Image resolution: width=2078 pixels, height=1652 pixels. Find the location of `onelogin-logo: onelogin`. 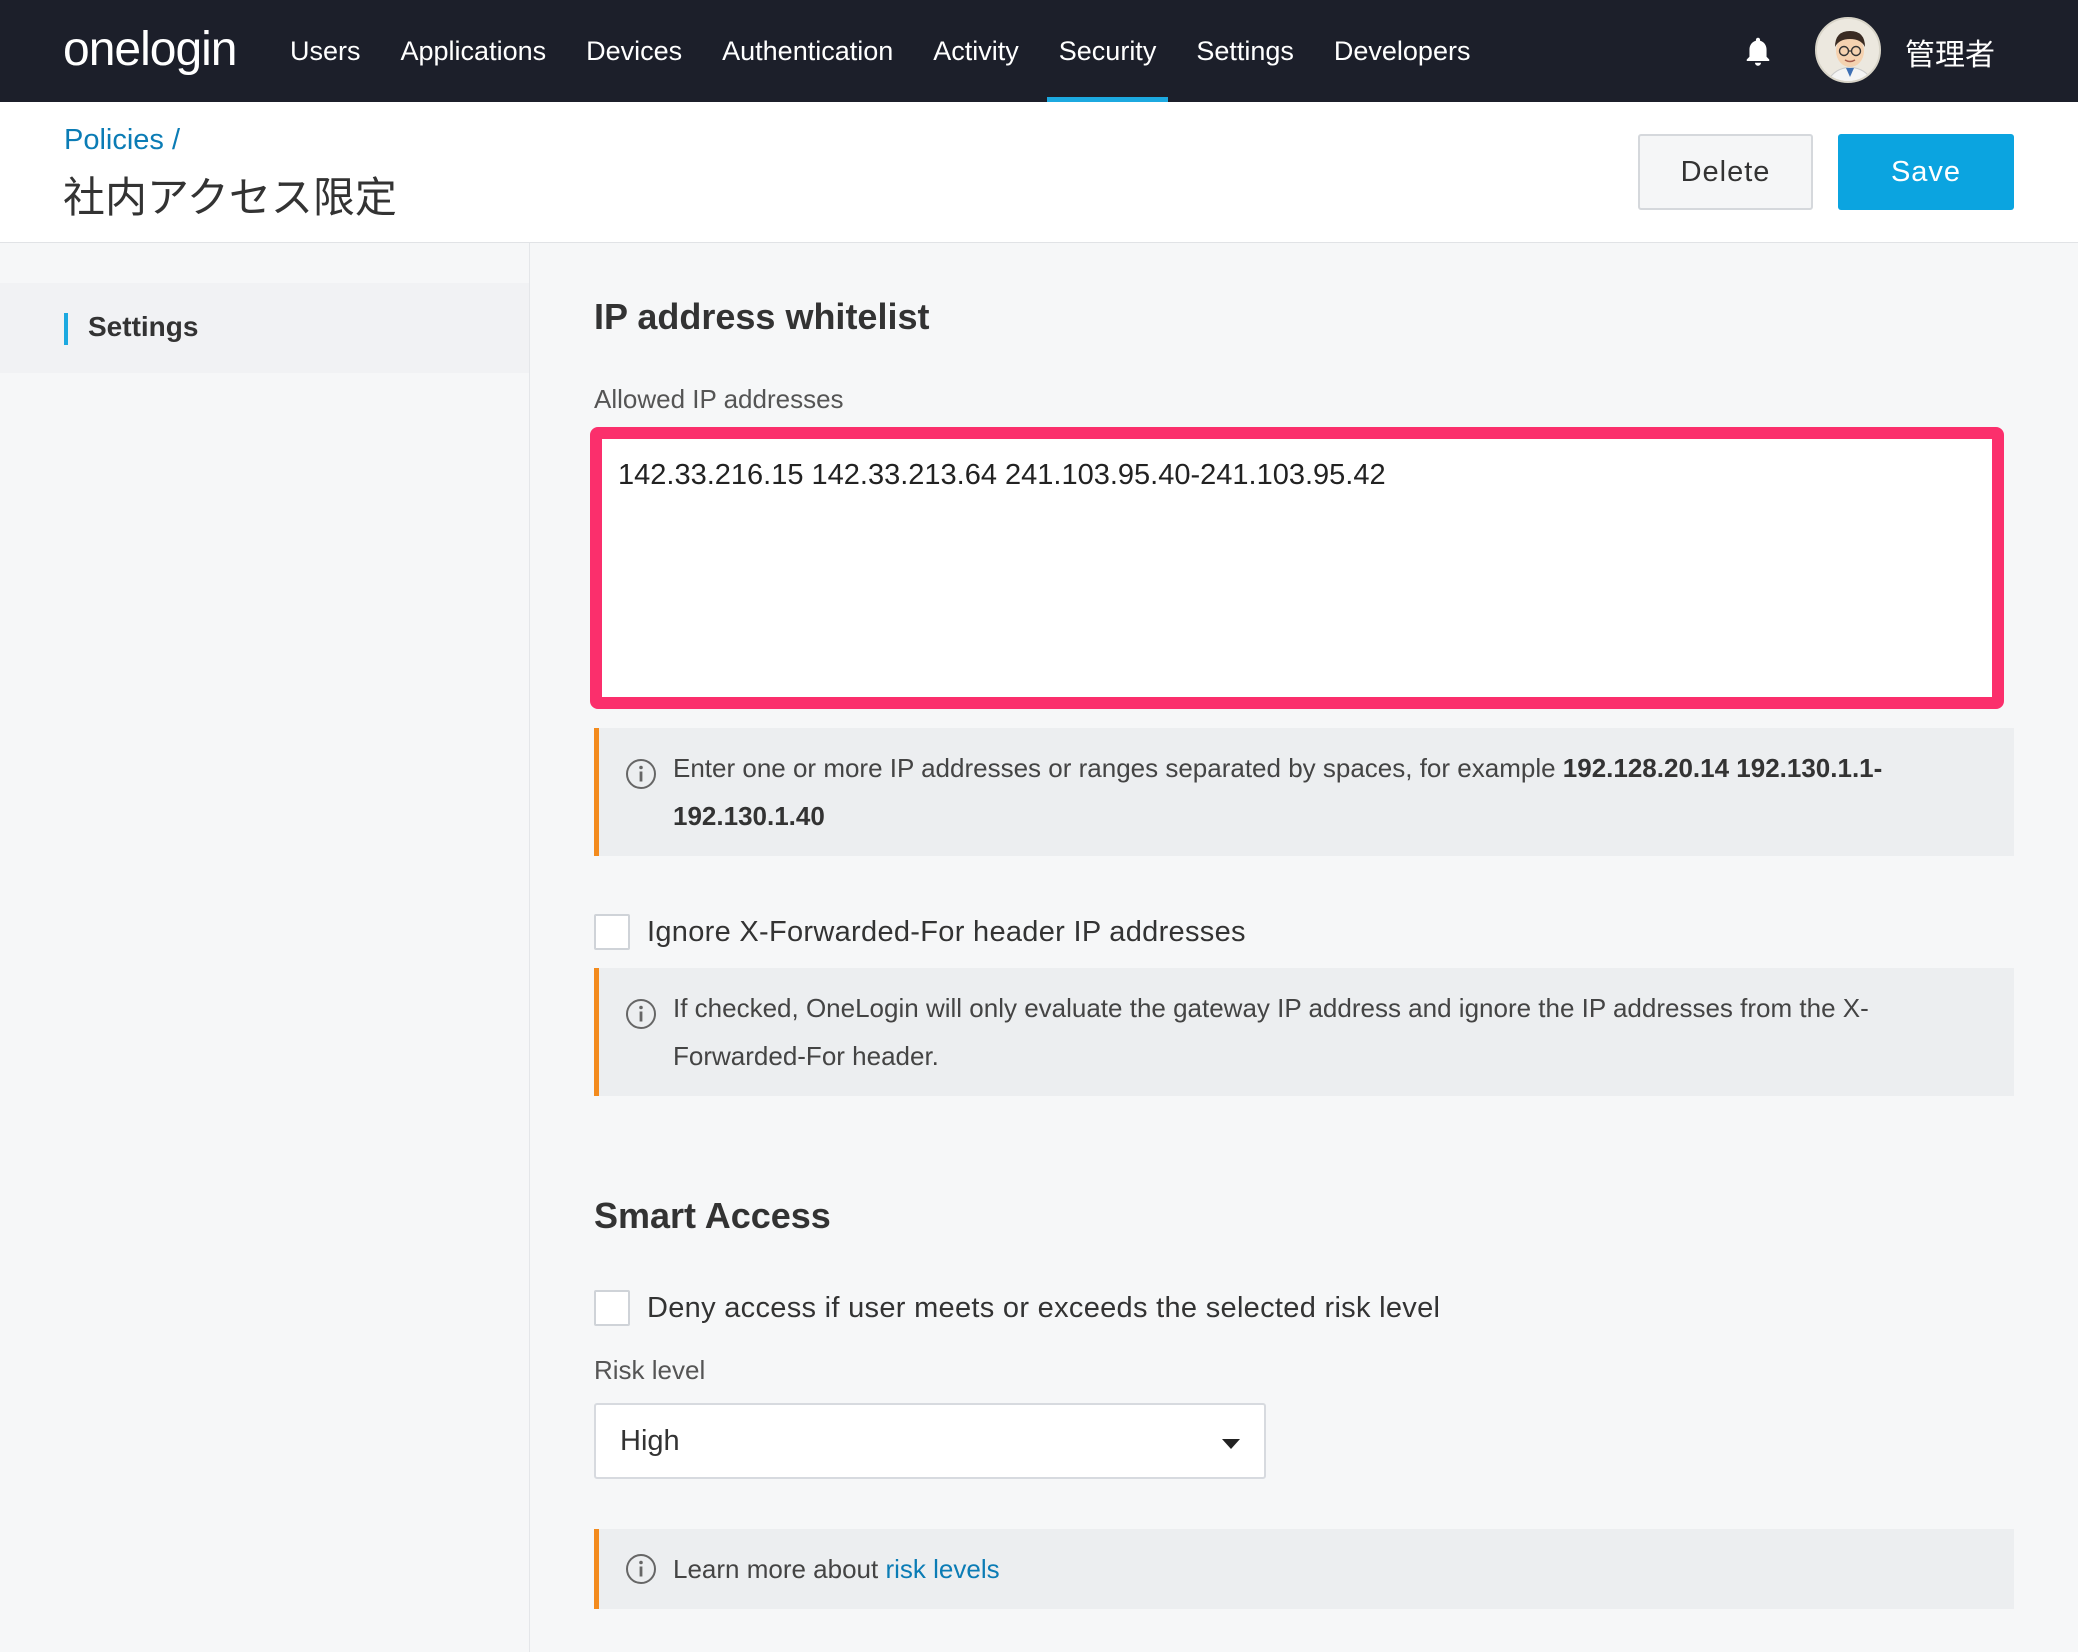

onelogin-logo: onelogin is located at coordinates (150, 49).